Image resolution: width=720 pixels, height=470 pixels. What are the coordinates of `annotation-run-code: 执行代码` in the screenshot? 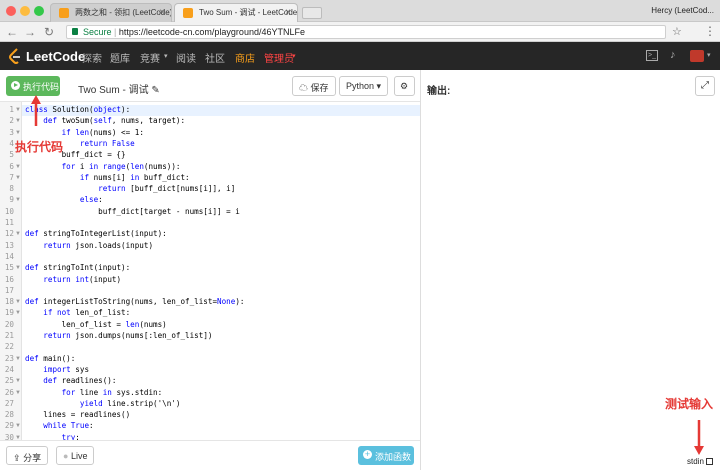 It's located at (39, 147).